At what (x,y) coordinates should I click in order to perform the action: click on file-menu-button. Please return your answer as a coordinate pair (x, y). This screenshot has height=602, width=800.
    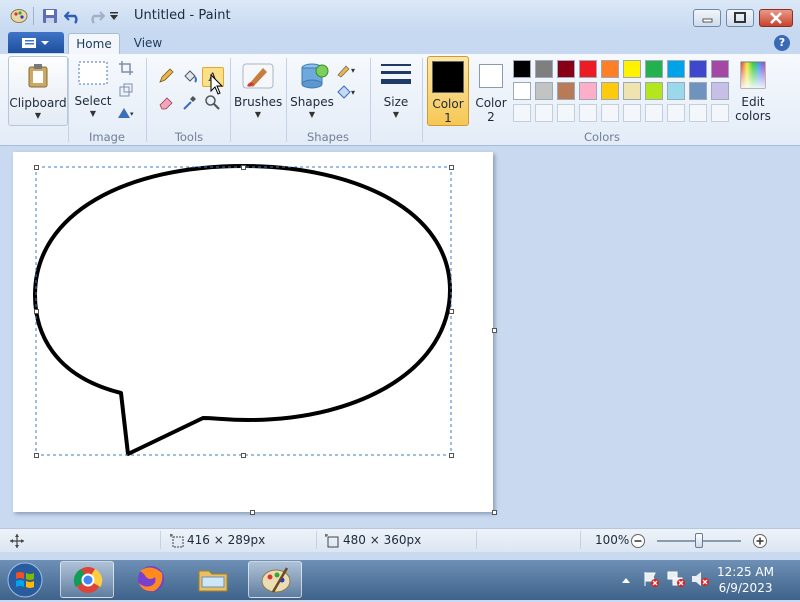
    Looking at the image, I should click on (36, 42).